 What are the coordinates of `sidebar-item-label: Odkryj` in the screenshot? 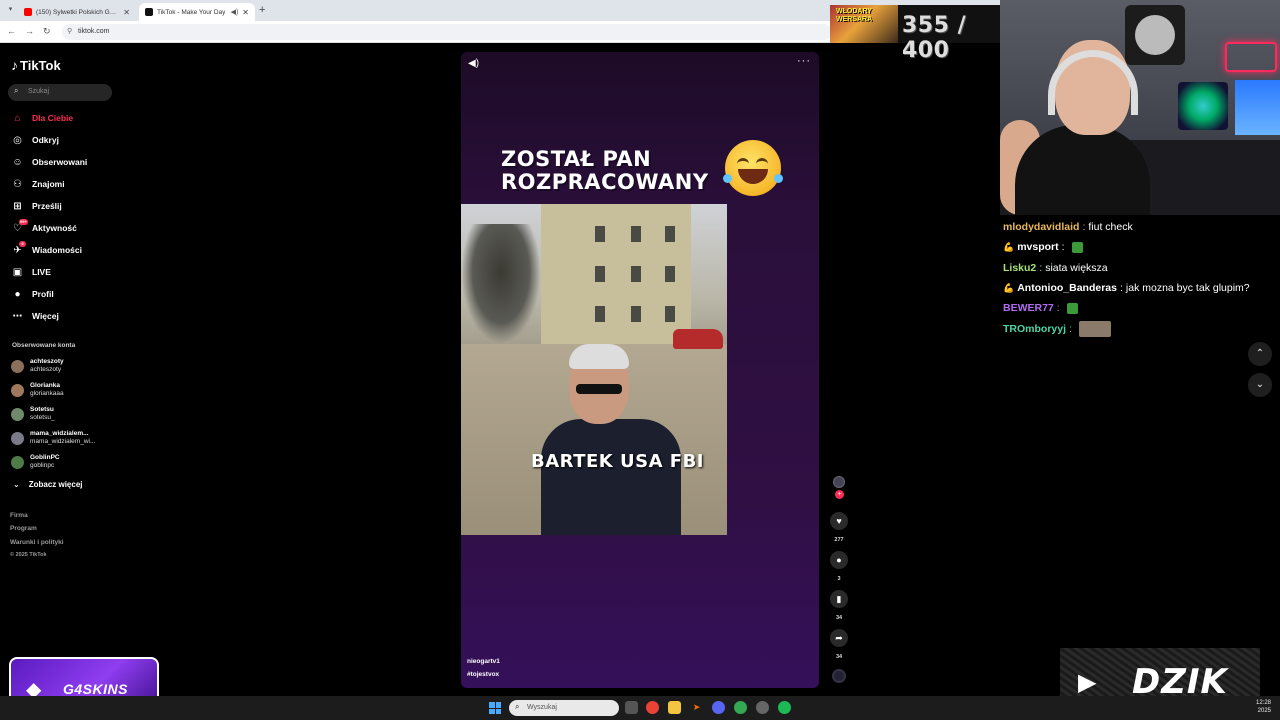 It's located at (45, 140).